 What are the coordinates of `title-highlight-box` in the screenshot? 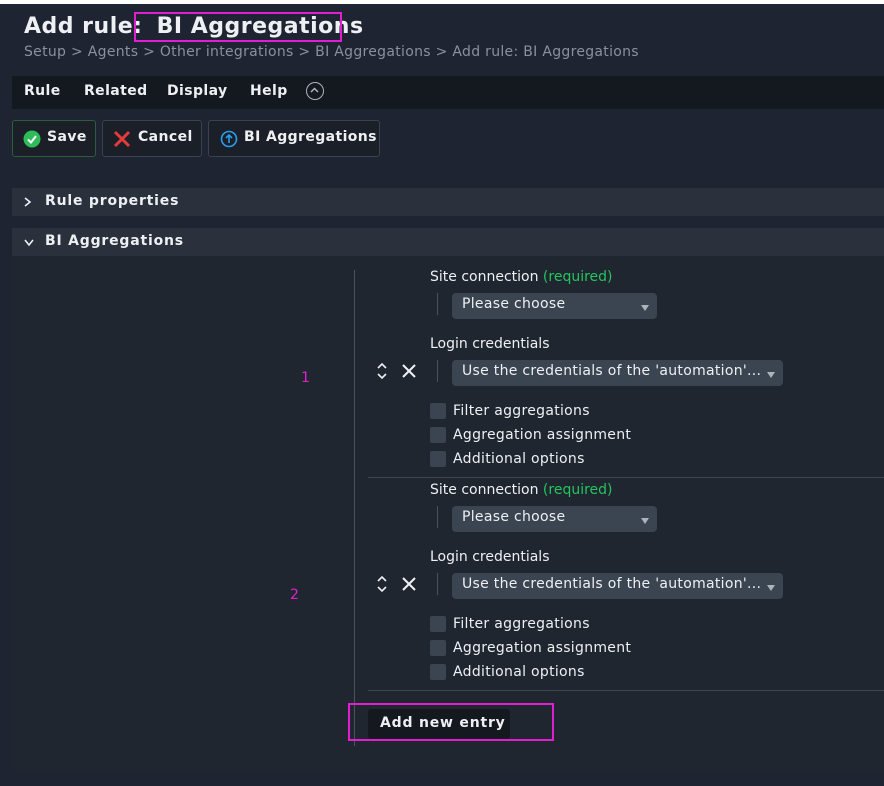 It's located at (238, 27).